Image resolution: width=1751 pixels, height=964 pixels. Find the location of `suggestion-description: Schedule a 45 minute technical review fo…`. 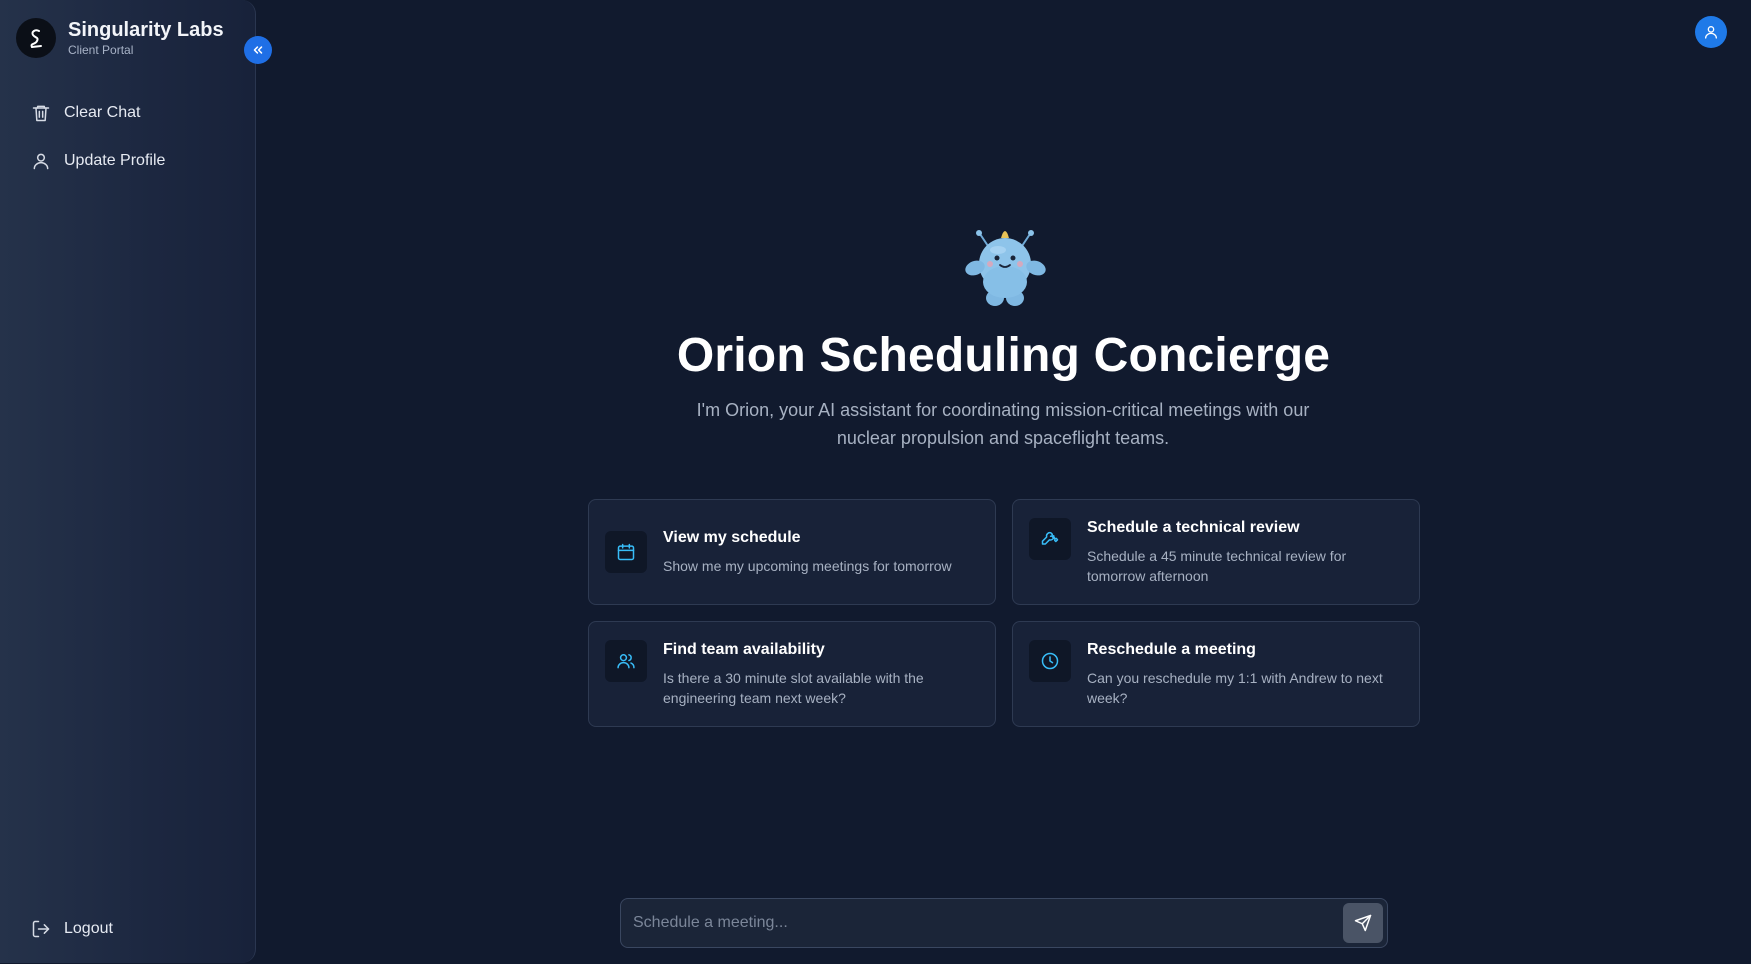

suggestion-description: Schedule a 45 minute technical review fo… is located at coordinates (1217, 566).